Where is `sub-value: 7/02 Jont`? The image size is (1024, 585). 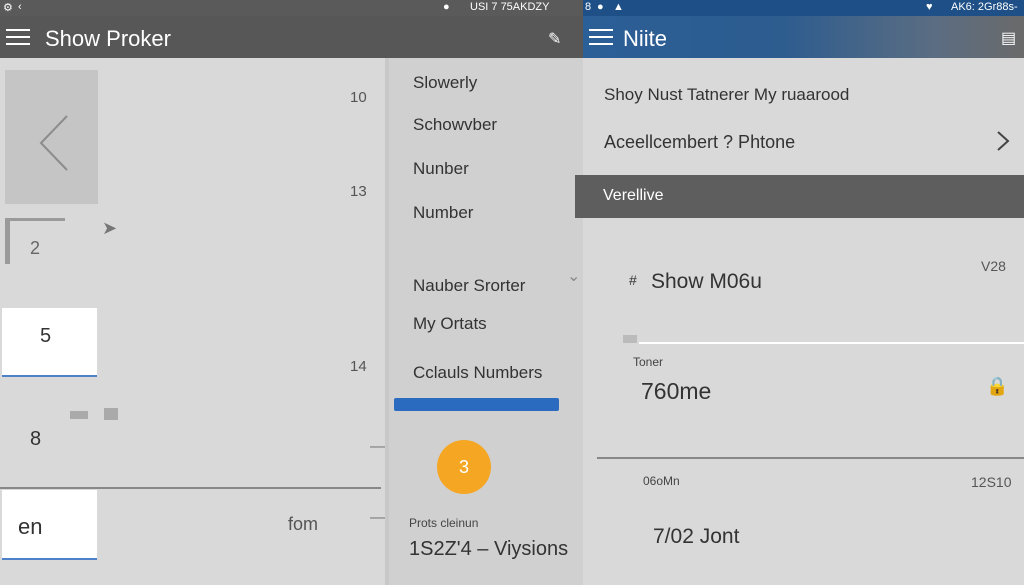 sub-value: 7/02 Jont is located at coordinates (696, 536).